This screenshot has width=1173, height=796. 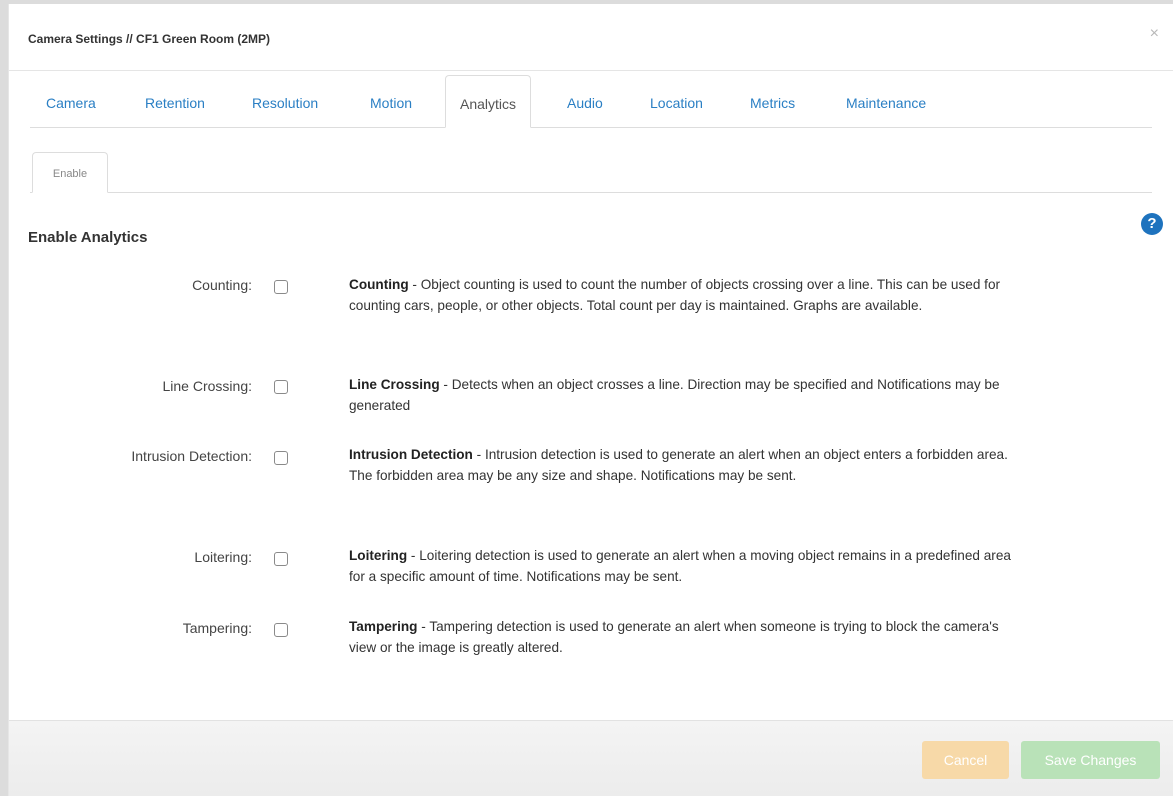 I want to click on loitering-checkbox, so click(x=281, y=559).